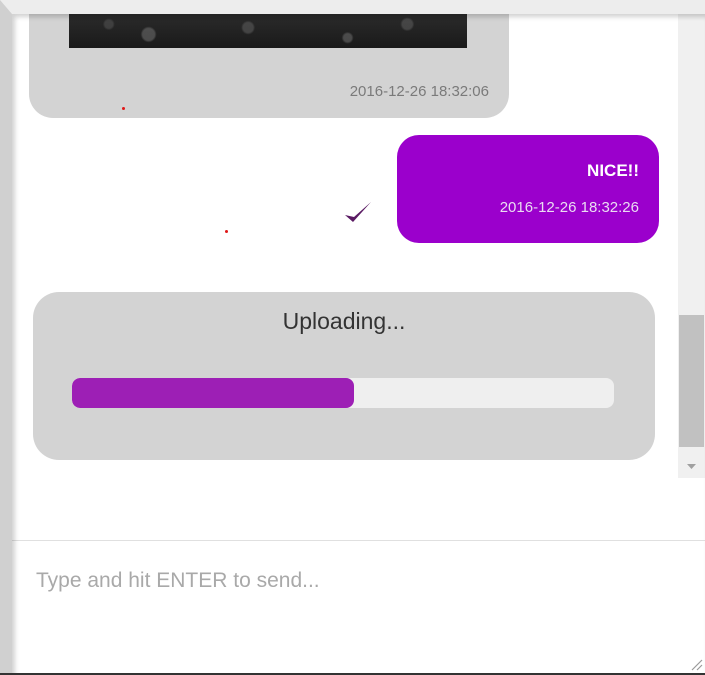  What do you see at coordinates (213, 393) in the screenshot?
I see `upload-progress-fill` at bounding box center [213, 393].